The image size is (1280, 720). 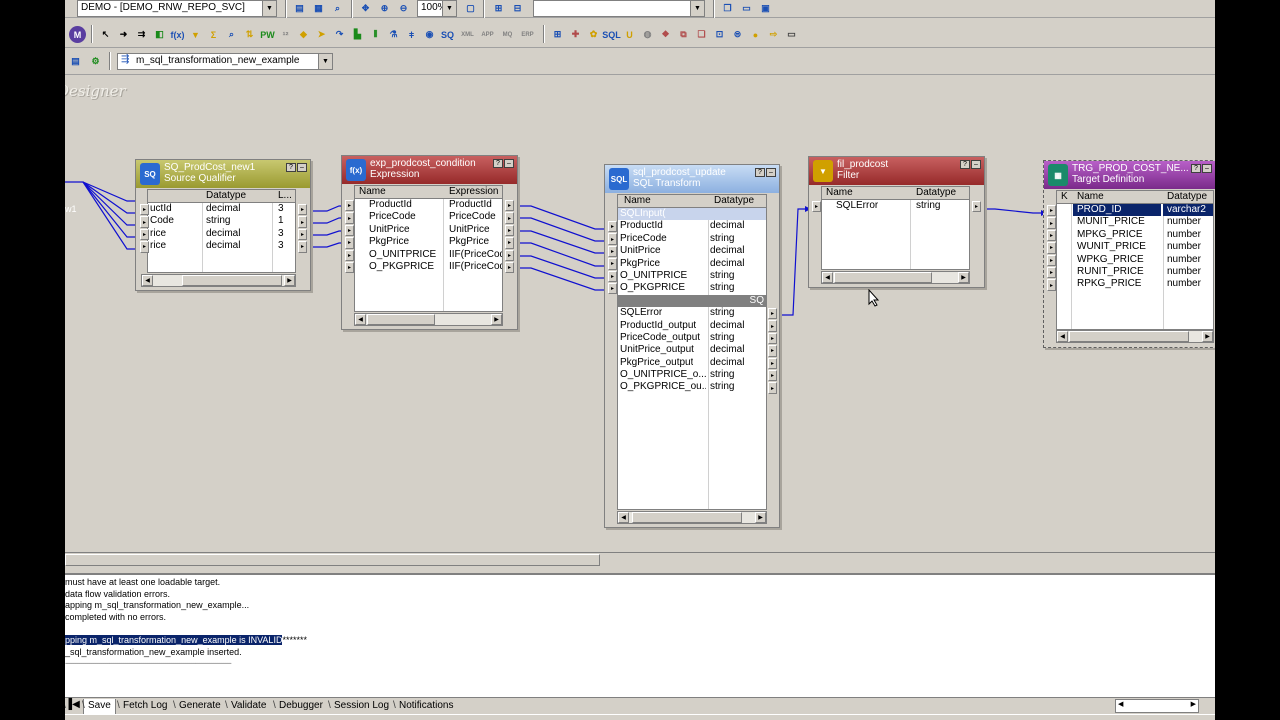 I want to click on pointer-icon: ↖, so click(x=105, y=34).